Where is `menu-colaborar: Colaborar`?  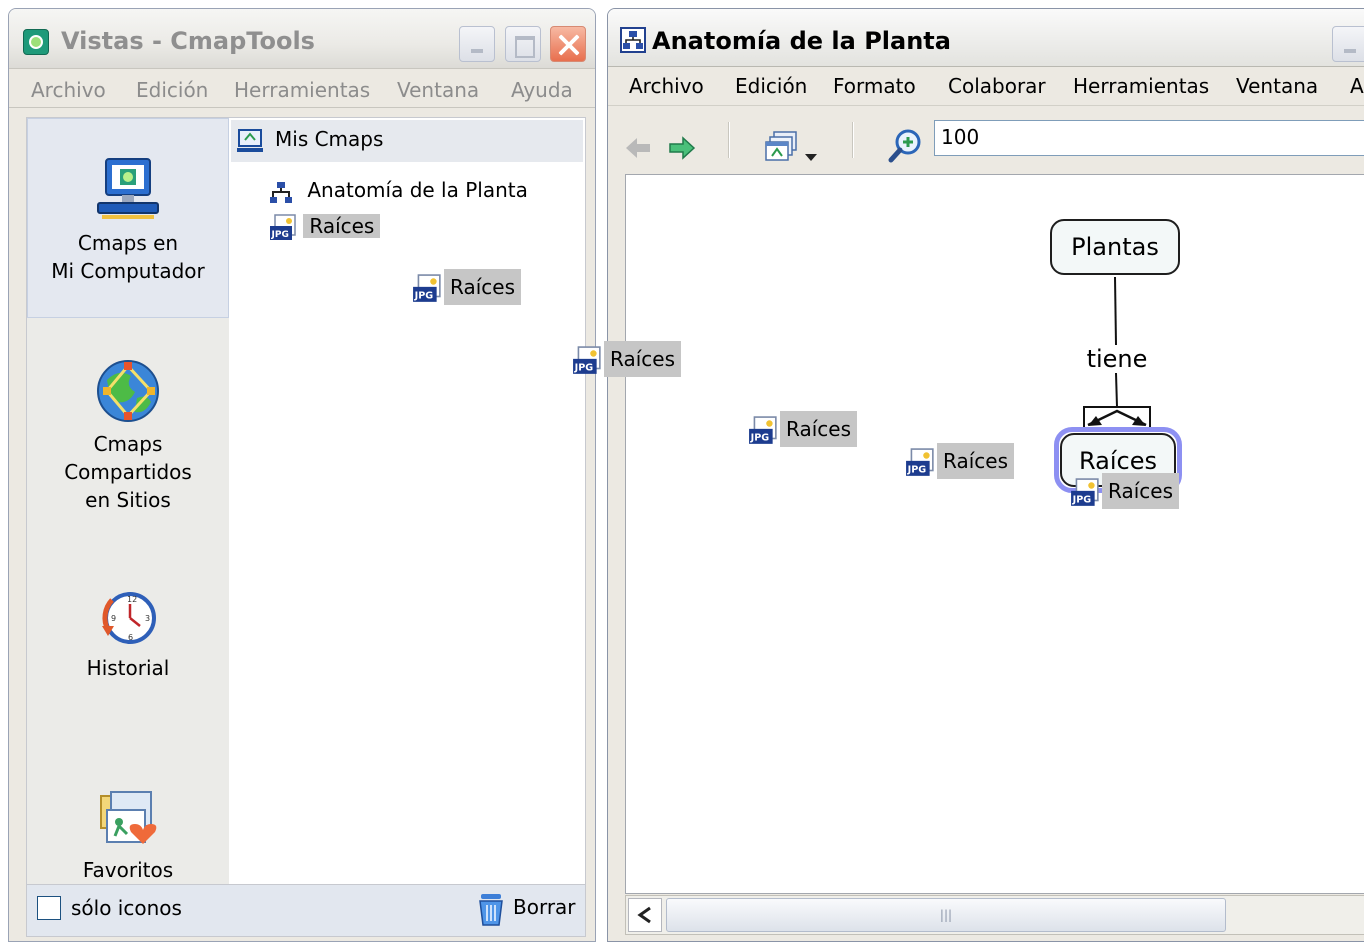 menu-colaborar: Colaborar is located at coordinates (997, 86).